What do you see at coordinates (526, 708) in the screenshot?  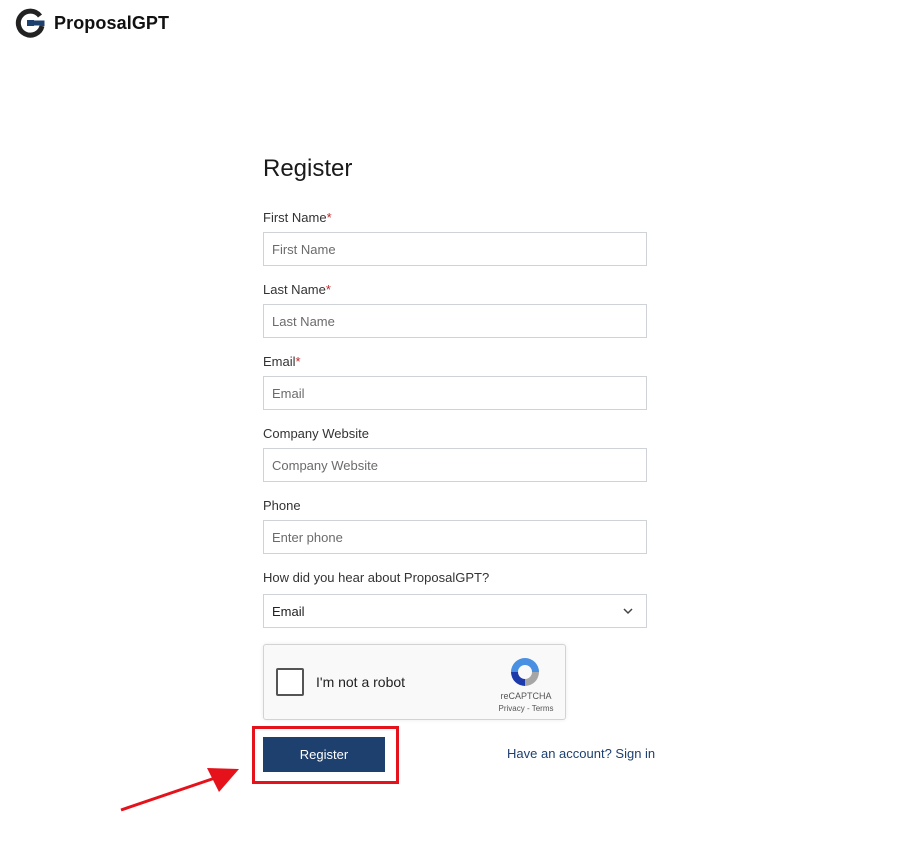 I see `recaptcha-links: Privacy - Terms` at bounding box center [526, 708].